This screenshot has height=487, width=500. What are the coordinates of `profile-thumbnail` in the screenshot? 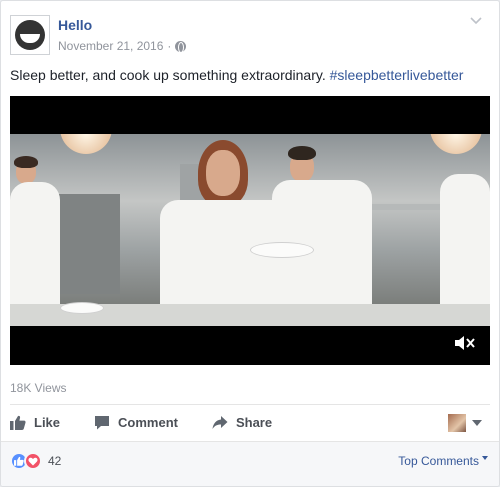 It's located at (457, 423).